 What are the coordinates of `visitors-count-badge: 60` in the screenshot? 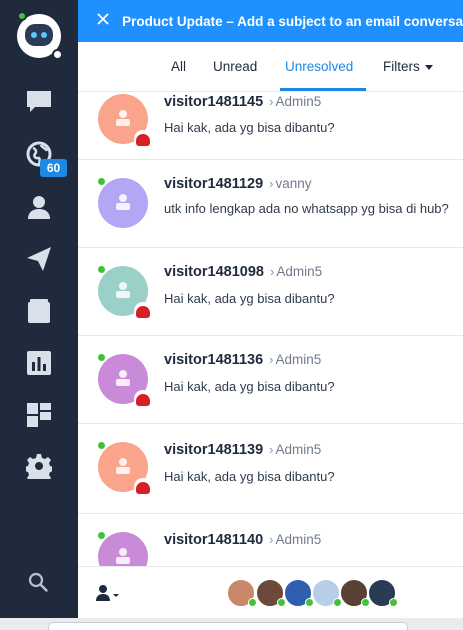 It's located at (53, 168).